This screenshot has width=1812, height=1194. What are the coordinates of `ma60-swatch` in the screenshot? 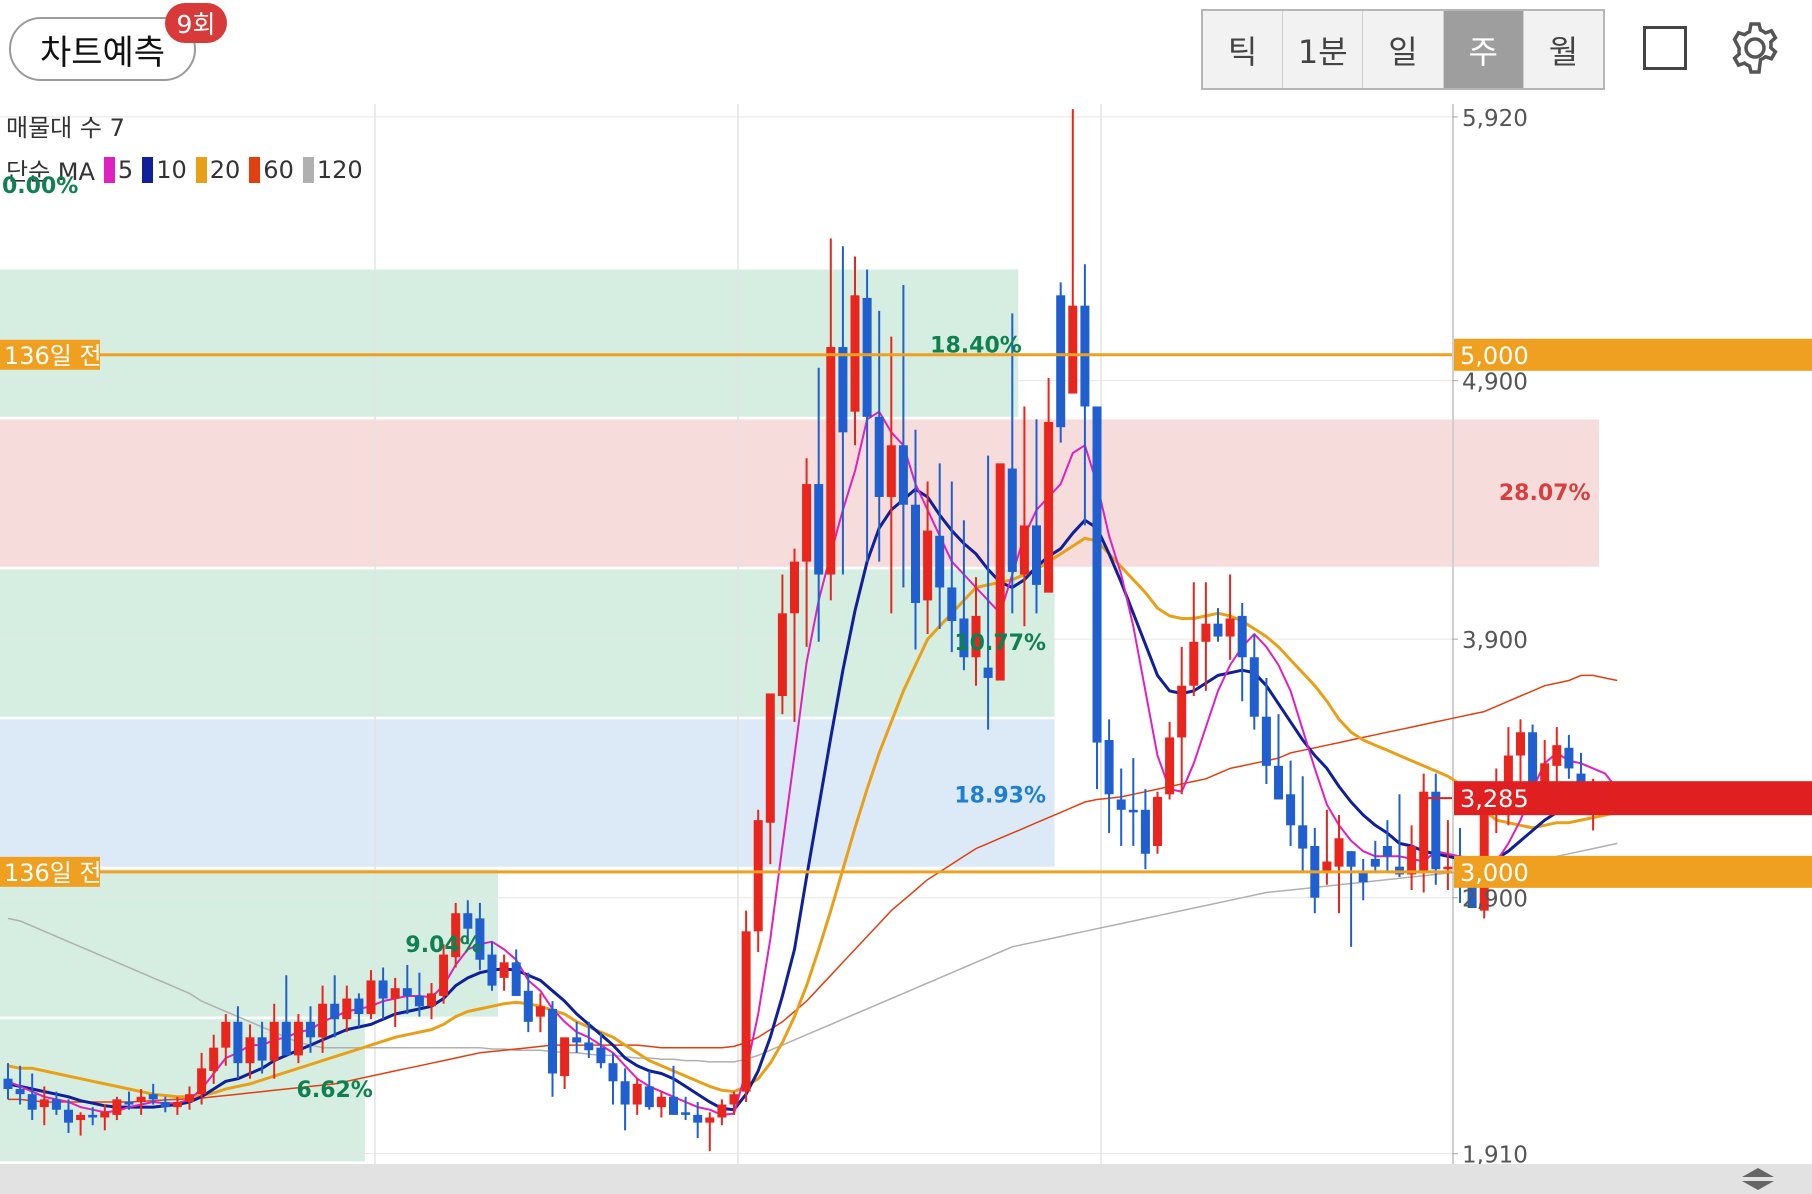 It's located at (255, 169).